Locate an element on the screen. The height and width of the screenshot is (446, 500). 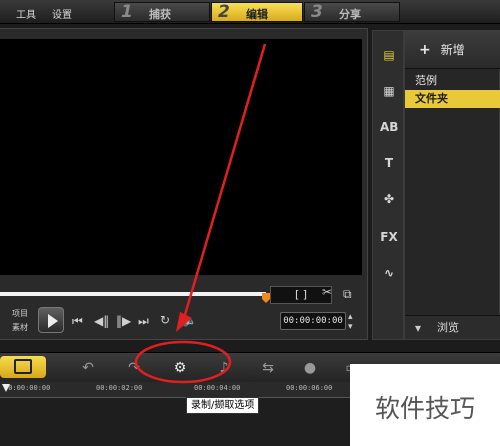
go-to-start-icon: ⏮ is located at coordinates (77, 321).